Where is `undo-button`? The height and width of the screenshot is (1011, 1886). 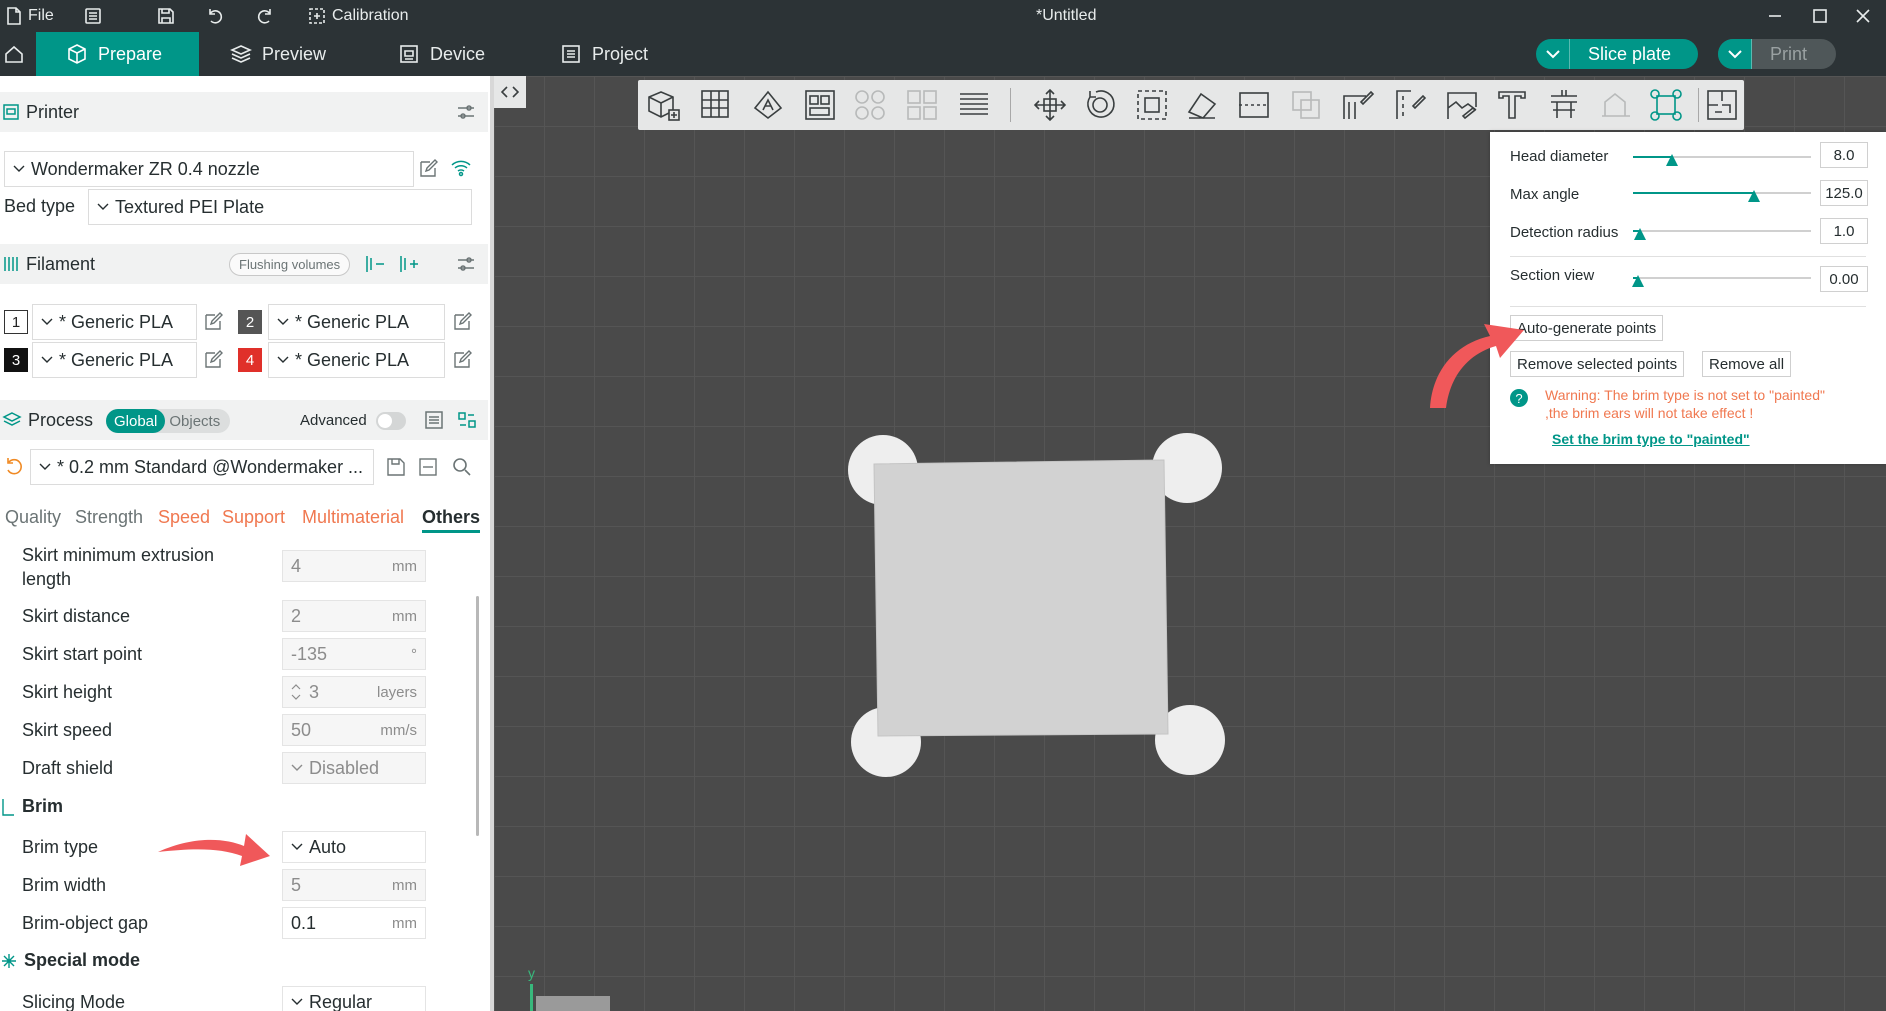 undo-button is located at coordinates (215, 16).